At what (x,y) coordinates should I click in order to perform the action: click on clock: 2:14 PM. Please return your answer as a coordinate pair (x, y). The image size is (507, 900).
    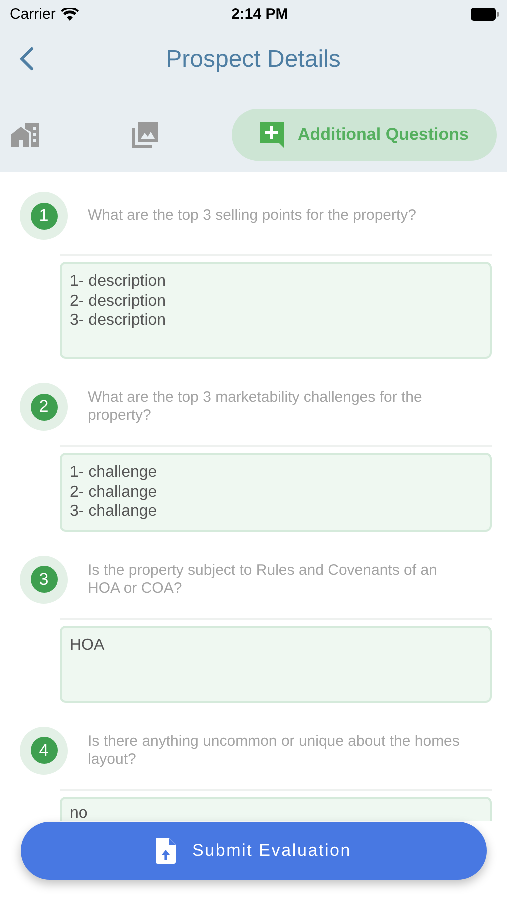
    Looking at the image, I should click on (260, 14).